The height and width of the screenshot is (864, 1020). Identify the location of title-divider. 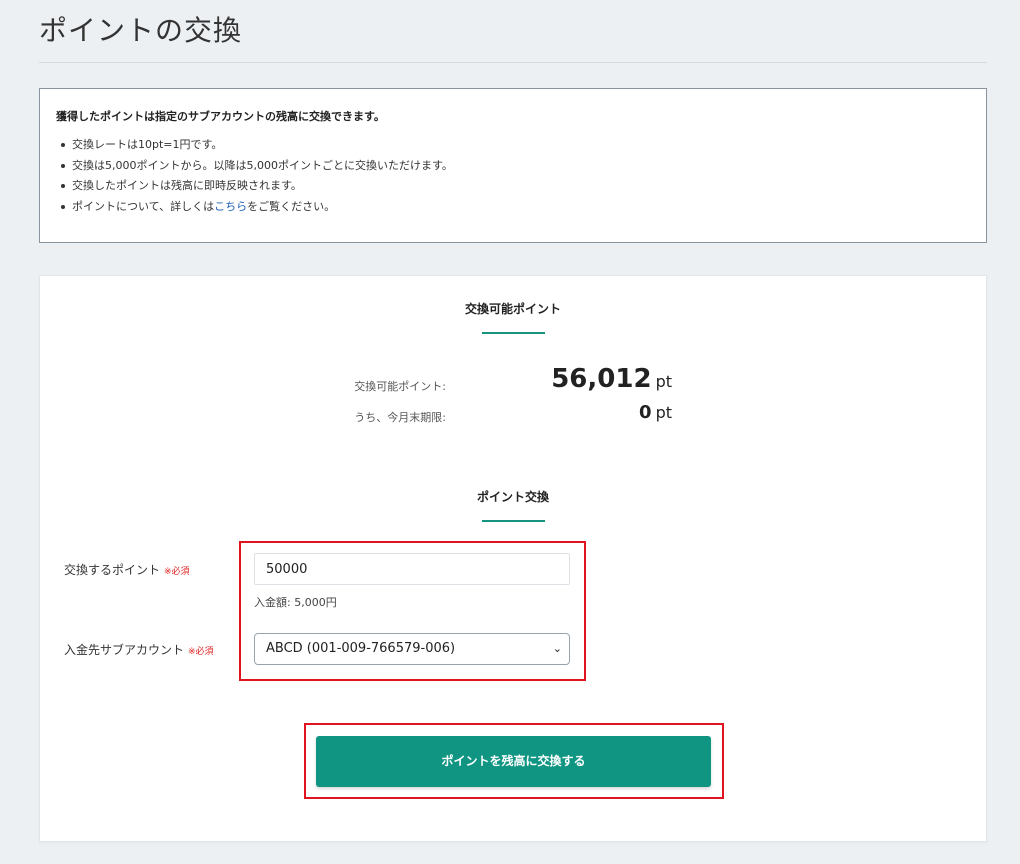
(513, 62).